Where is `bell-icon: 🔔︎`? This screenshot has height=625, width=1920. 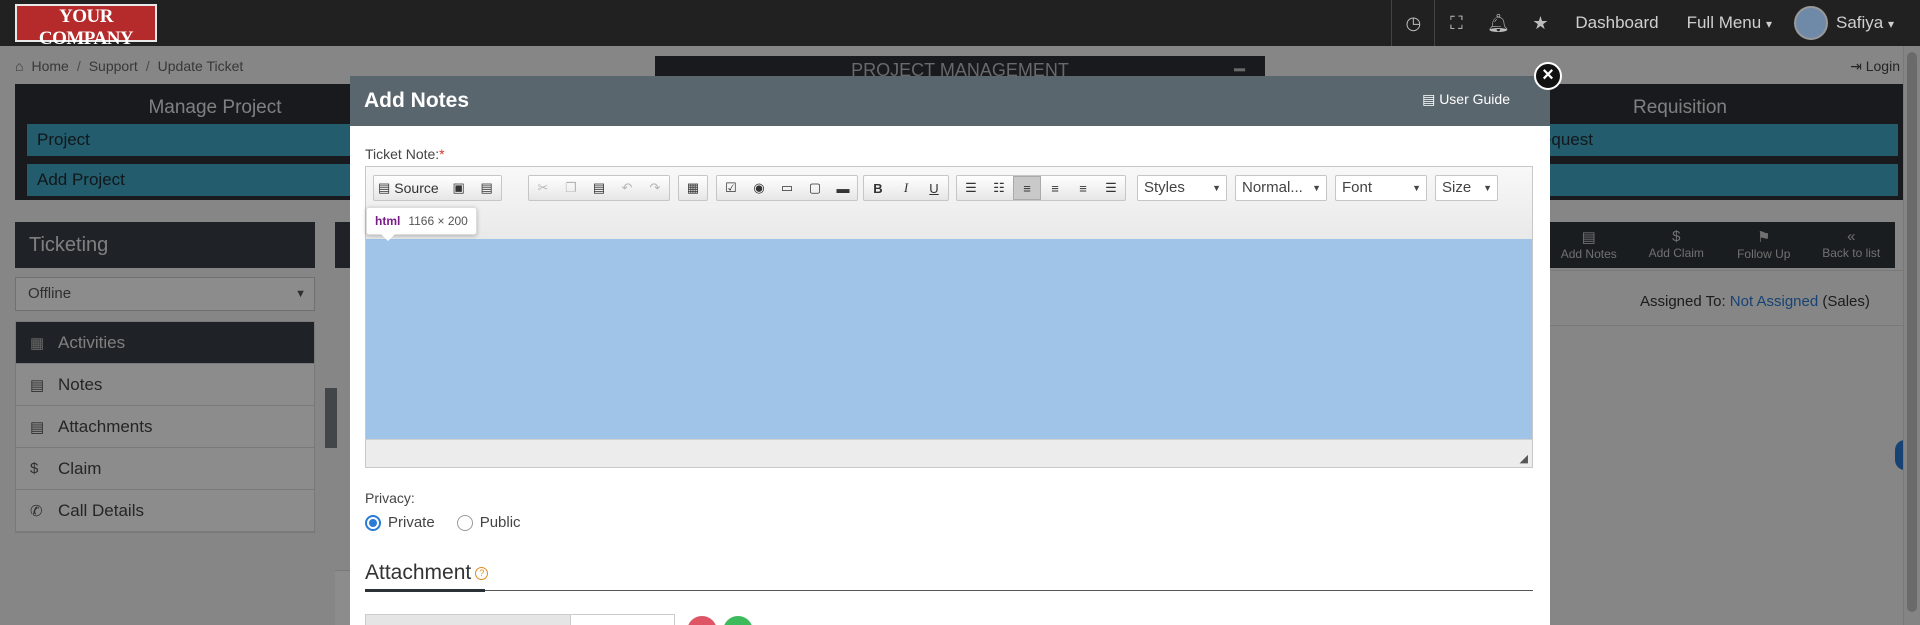 bell-icon: 🔔︎ is located at coordinates (1498, 23).